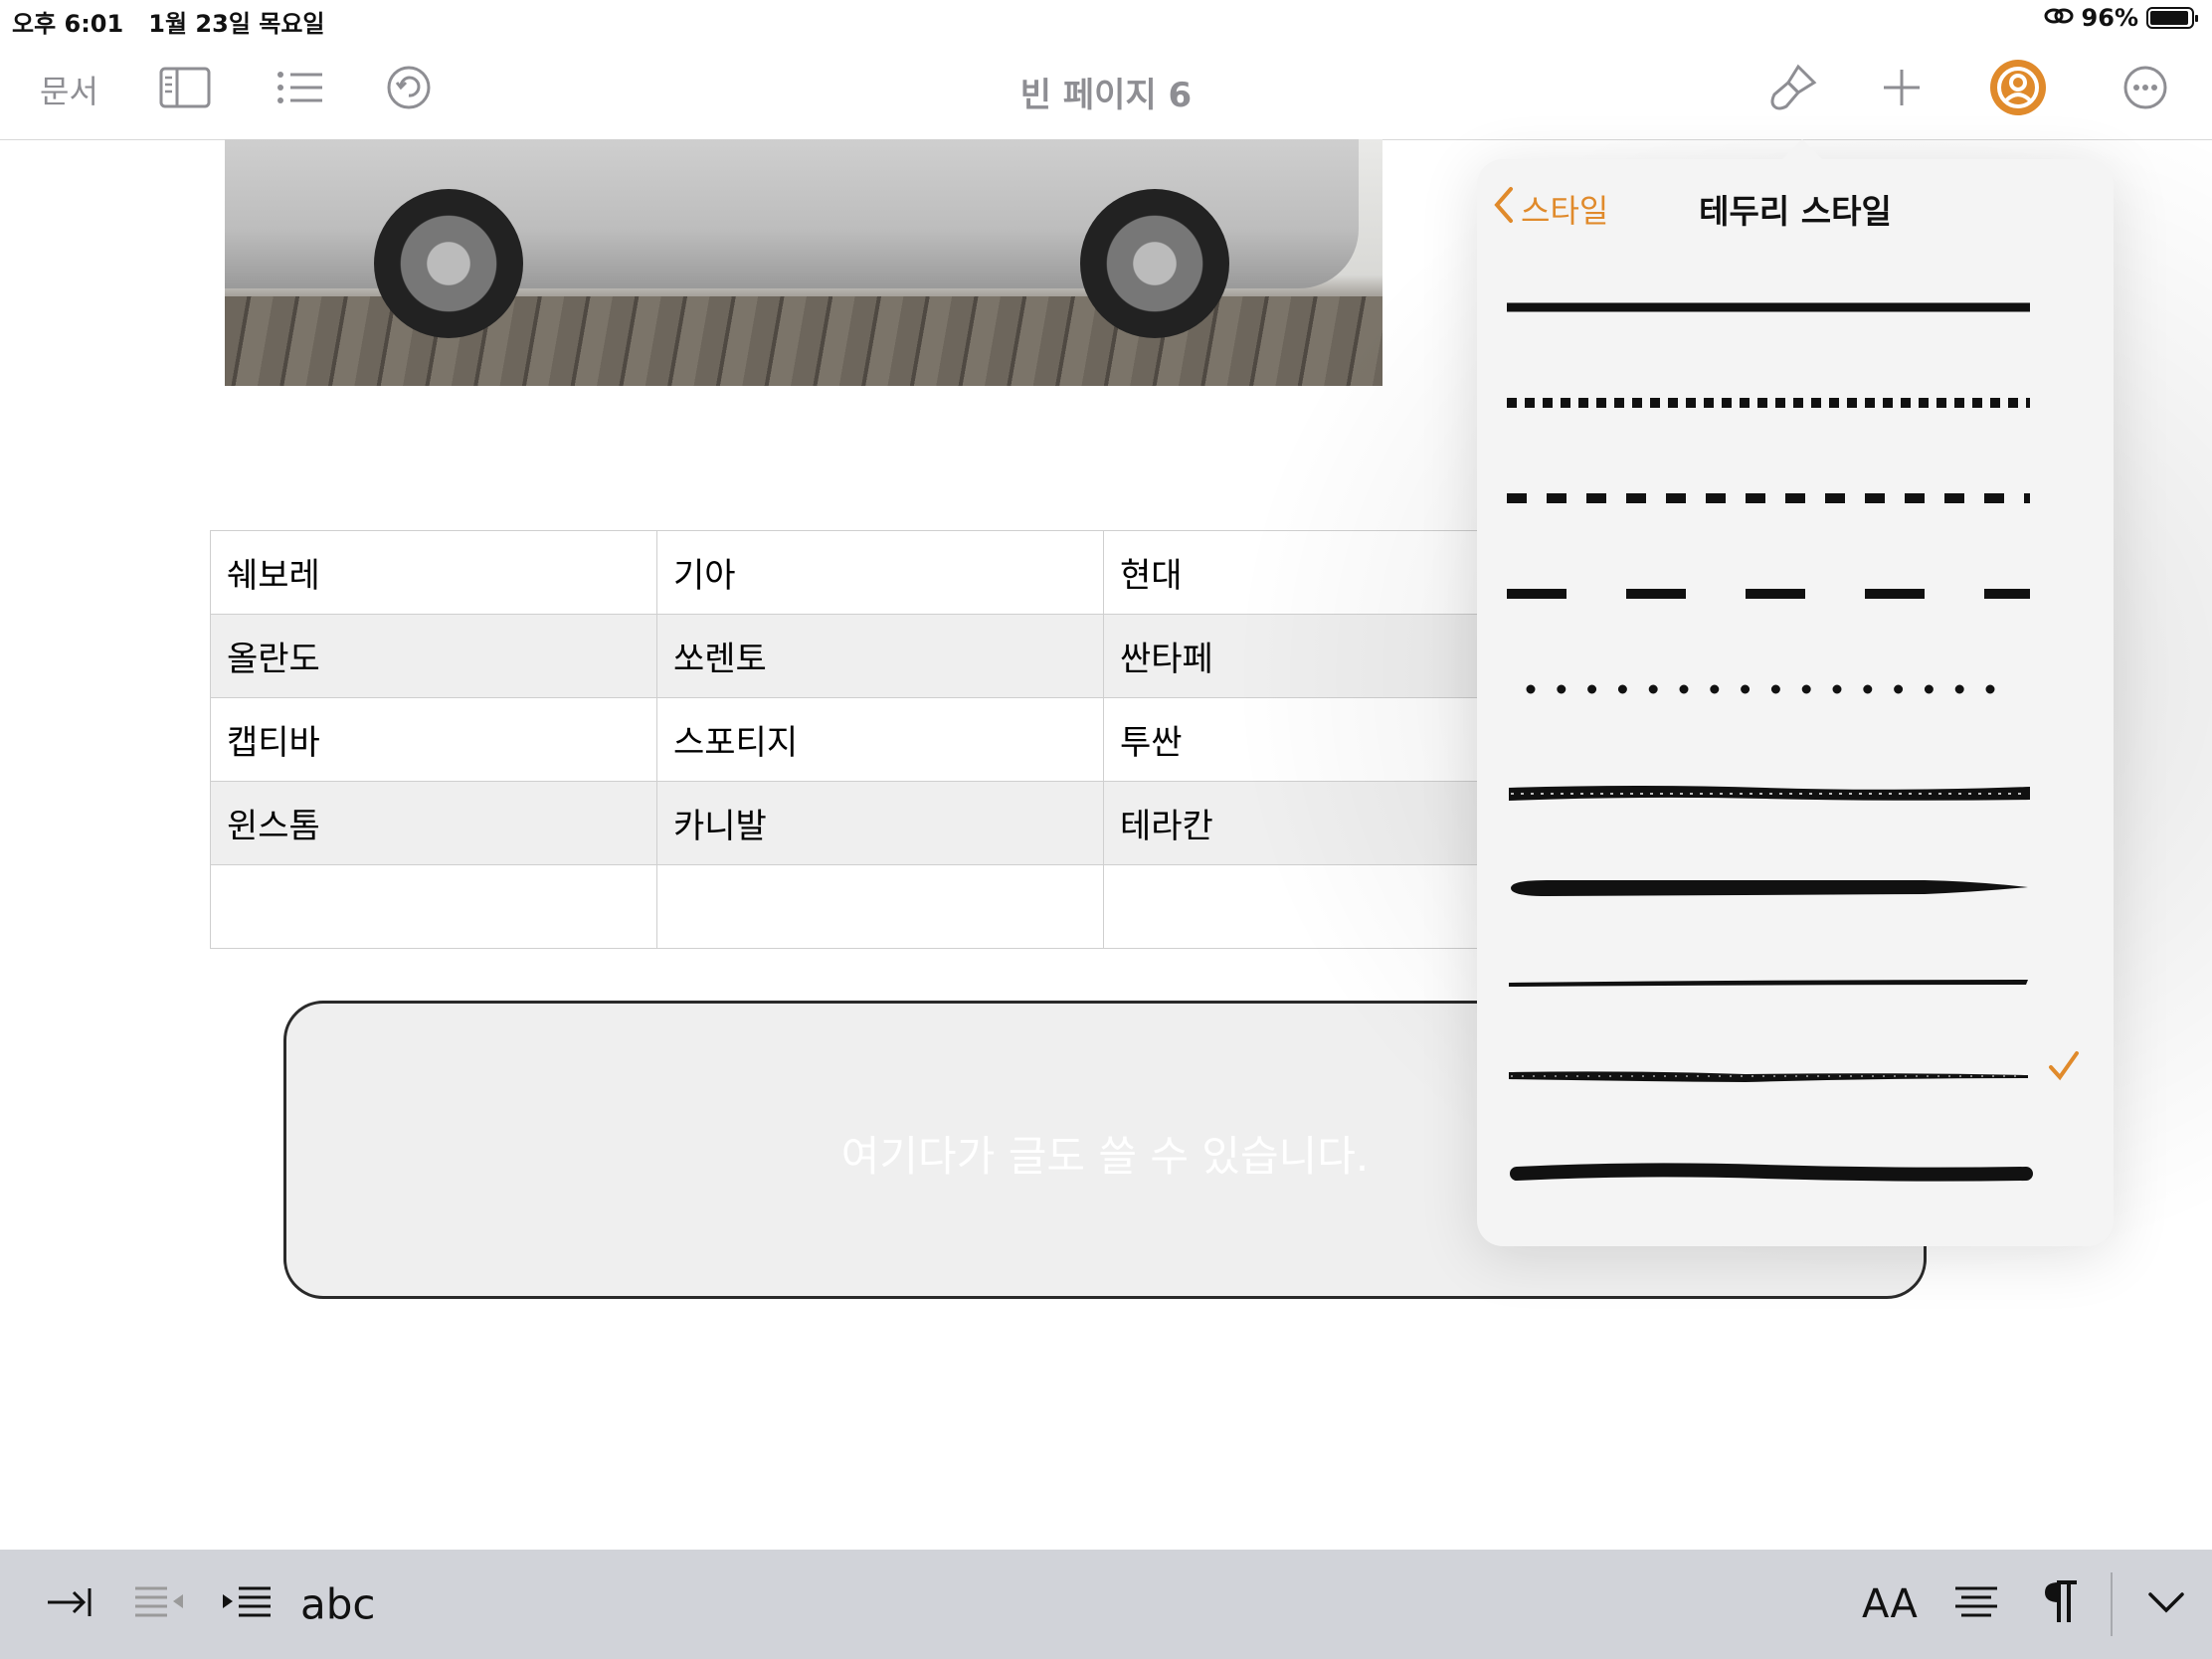 This screenshot has width=2212, height=1659. Describe the element at coordinates (433, 739) in the screenshot. I see `table-cell: 캡티바` at that location.